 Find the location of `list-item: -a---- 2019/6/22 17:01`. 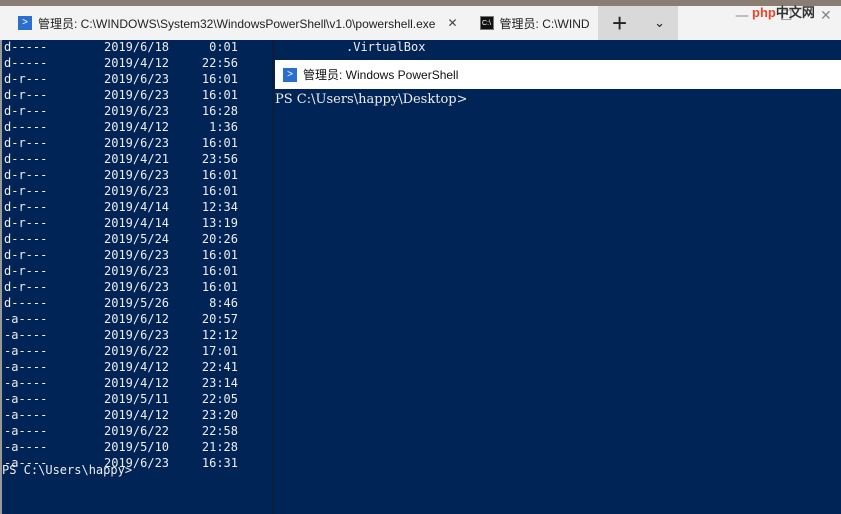

list-item: -a---- 2019/6/22 17:01 is located at coordinates (137, 352).